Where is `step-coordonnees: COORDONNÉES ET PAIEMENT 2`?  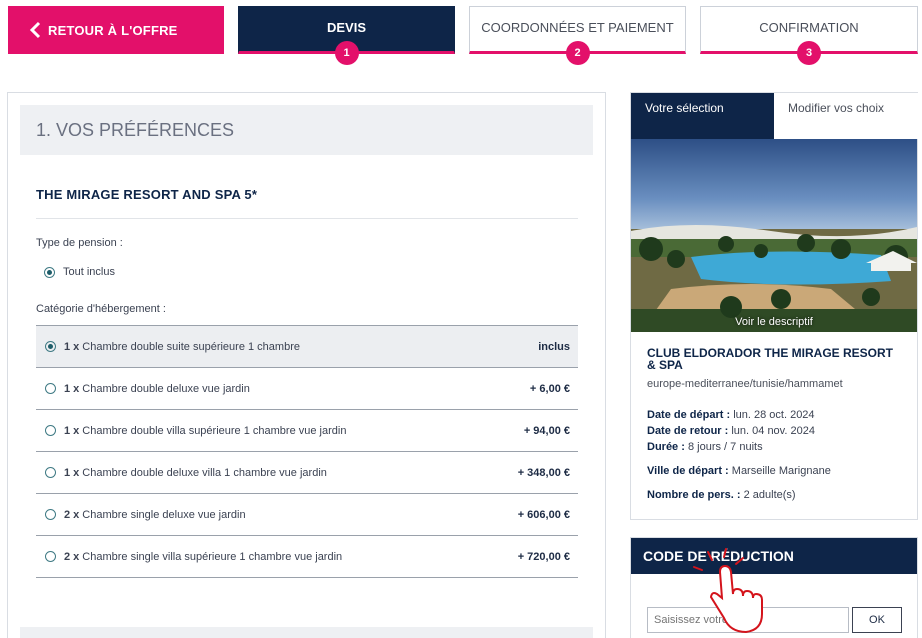
step-coordonnees: COORDONNÉES ET PAIEMENT 2 is located at coordinates (577, 35).